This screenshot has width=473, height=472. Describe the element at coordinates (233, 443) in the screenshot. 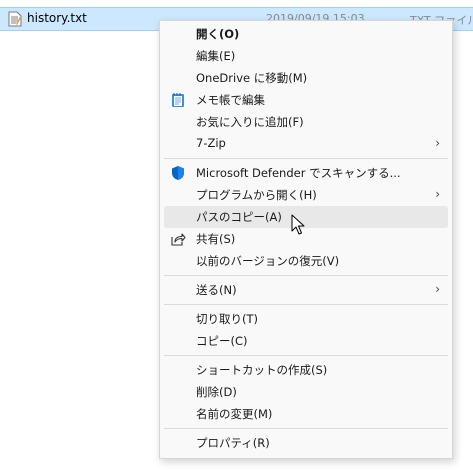

I see `menu-item-label: プロパティ(R)` at that location.